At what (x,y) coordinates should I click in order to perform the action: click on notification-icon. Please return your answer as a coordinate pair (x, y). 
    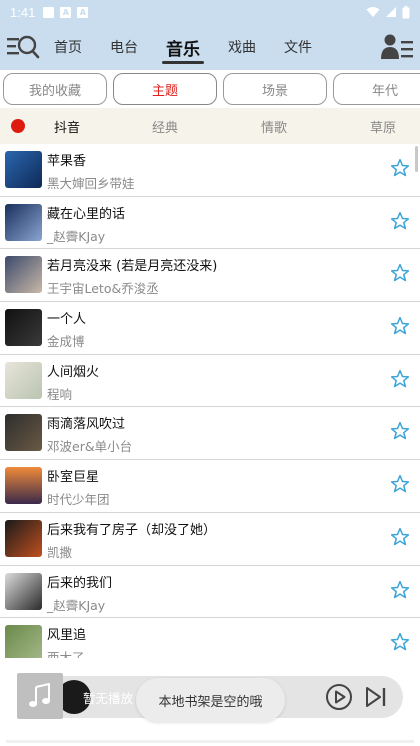
    Looking at the image, I should click on (49, 12).